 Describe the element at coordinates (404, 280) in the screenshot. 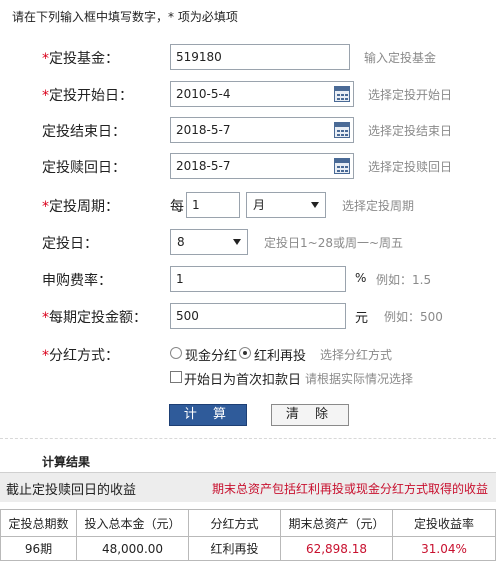

I see `fee-rate-hint: 例如：1.5` at that location.